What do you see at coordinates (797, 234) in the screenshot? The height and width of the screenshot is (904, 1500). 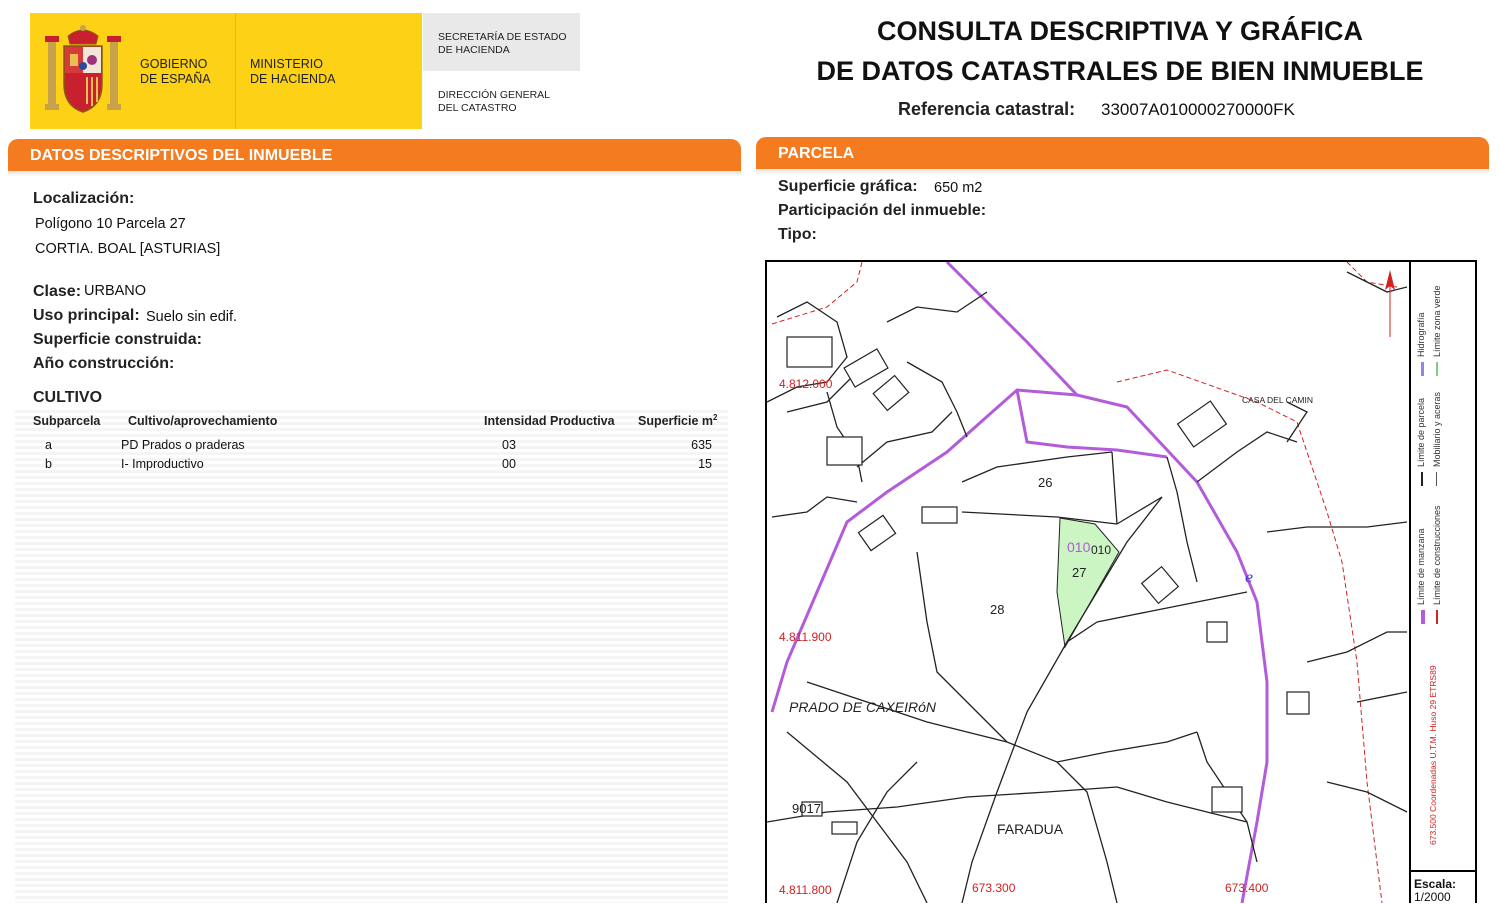 I see `tipo-label: Tipo:` at bounding box center [797, 234].